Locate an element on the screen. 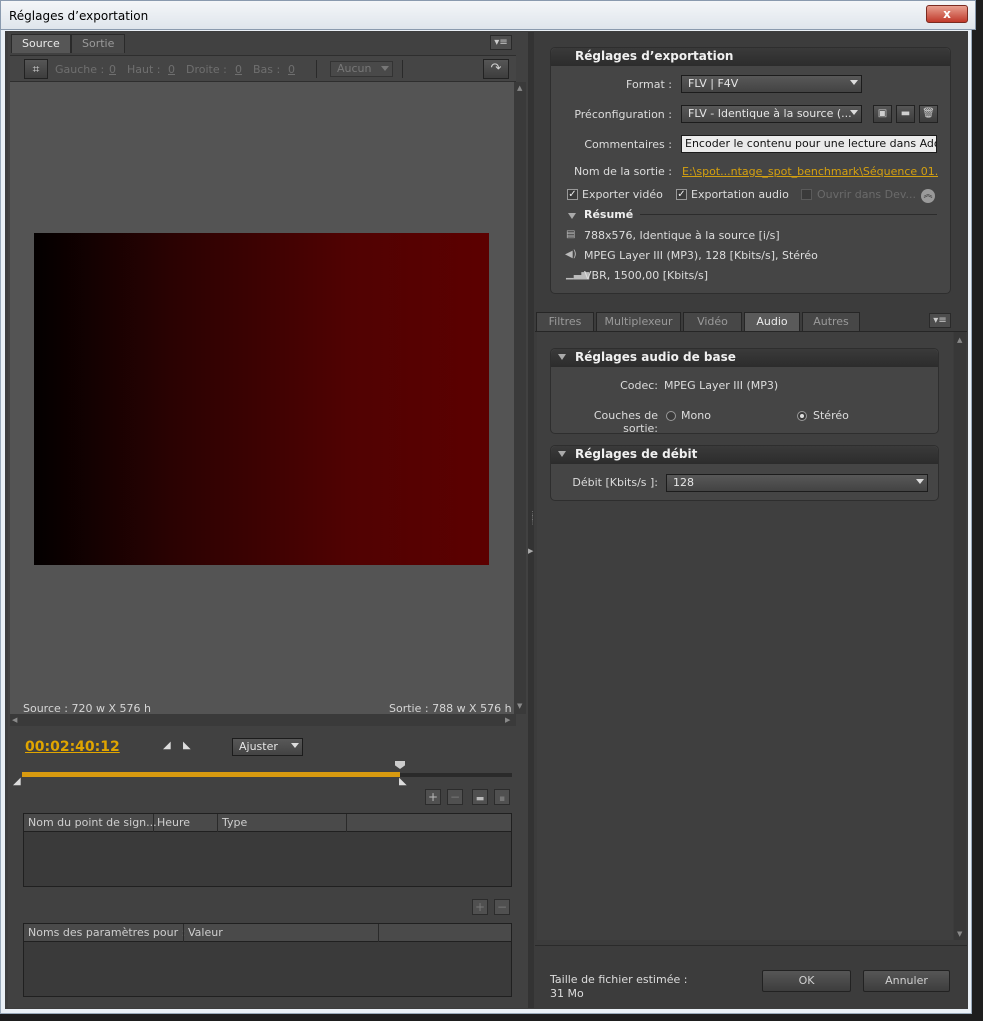  crop-top-value: 0 is located at coordinates (171, 69).